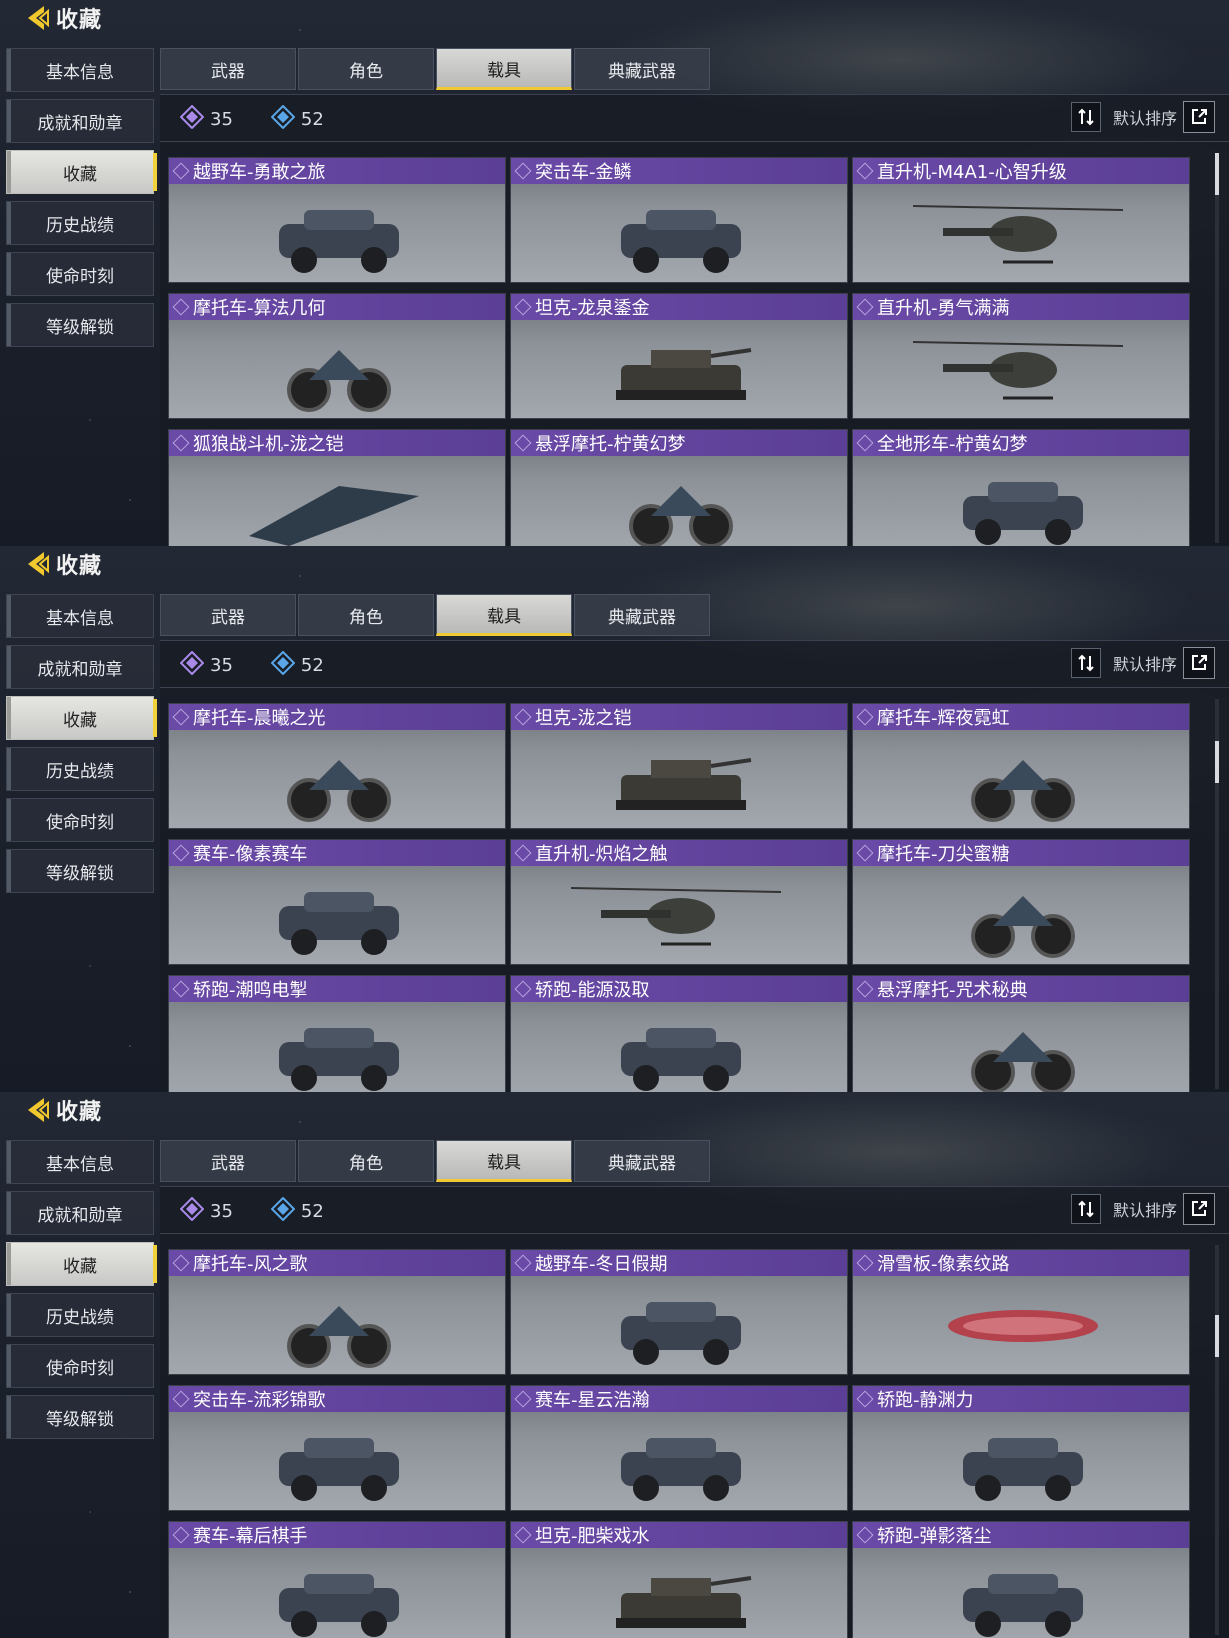  I want to click on vehicle-card: 摩托车-辉夜霓虹, so click(1021, 766).